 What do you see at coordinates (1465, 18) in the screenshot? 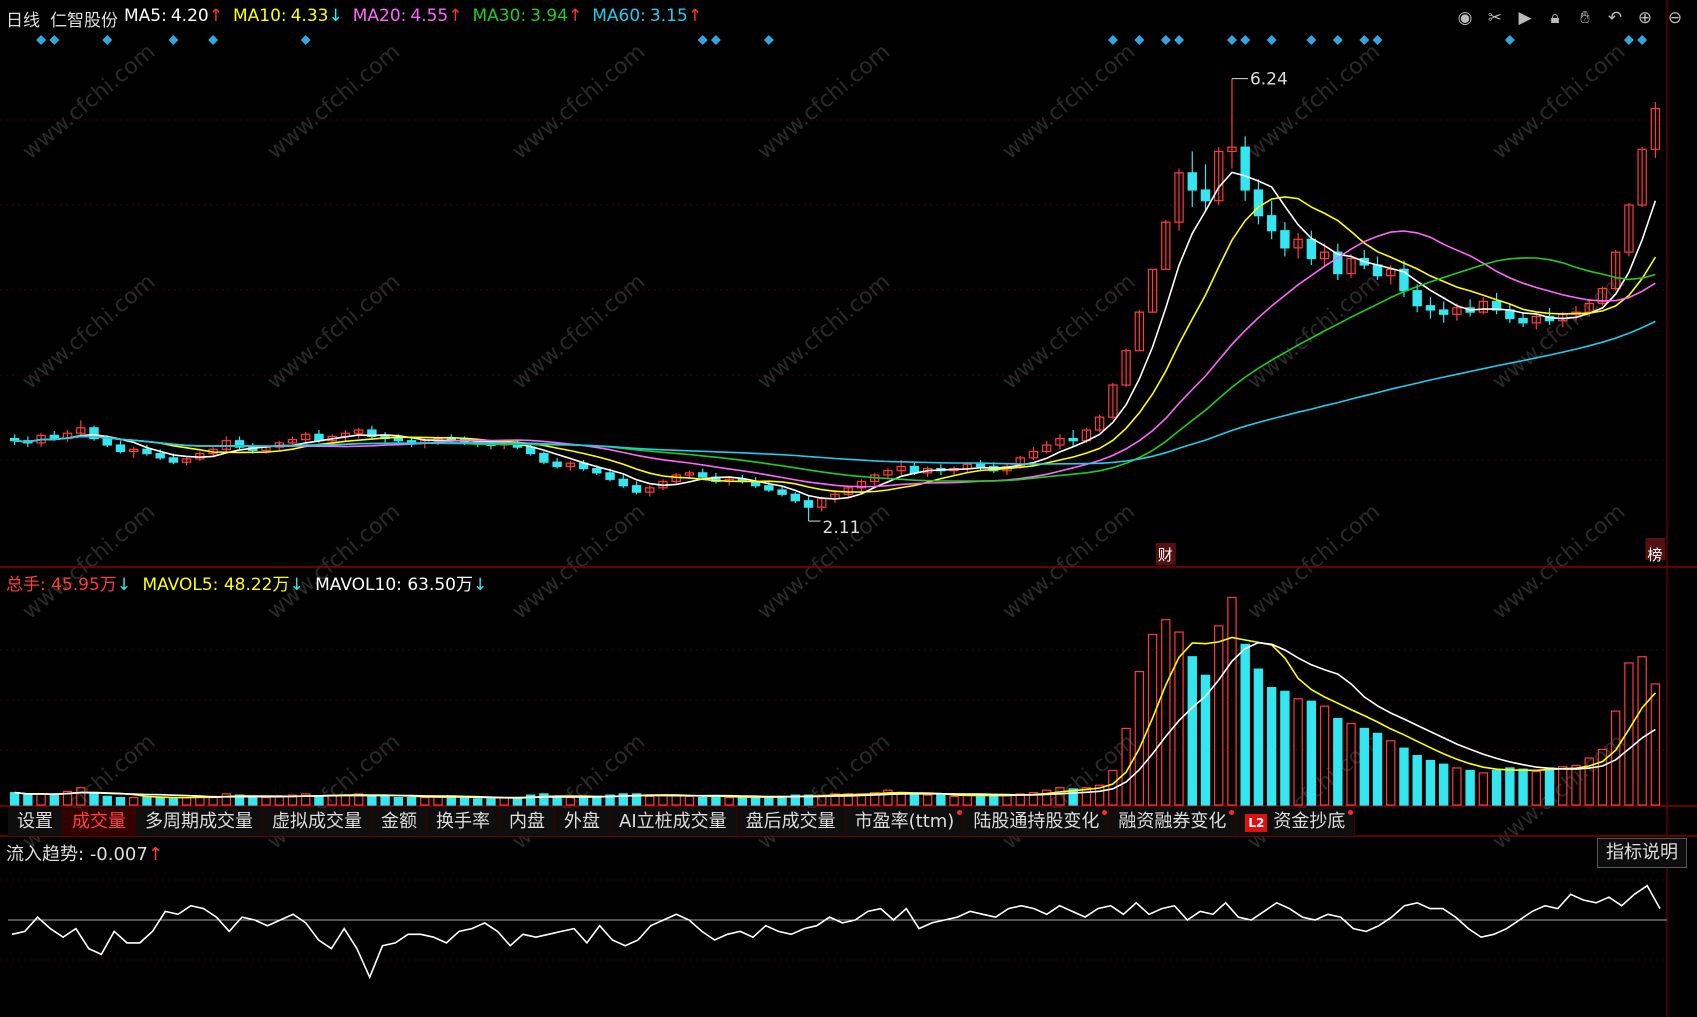
I see `eye-icon: ◉` at bounding box center [1465, 18].